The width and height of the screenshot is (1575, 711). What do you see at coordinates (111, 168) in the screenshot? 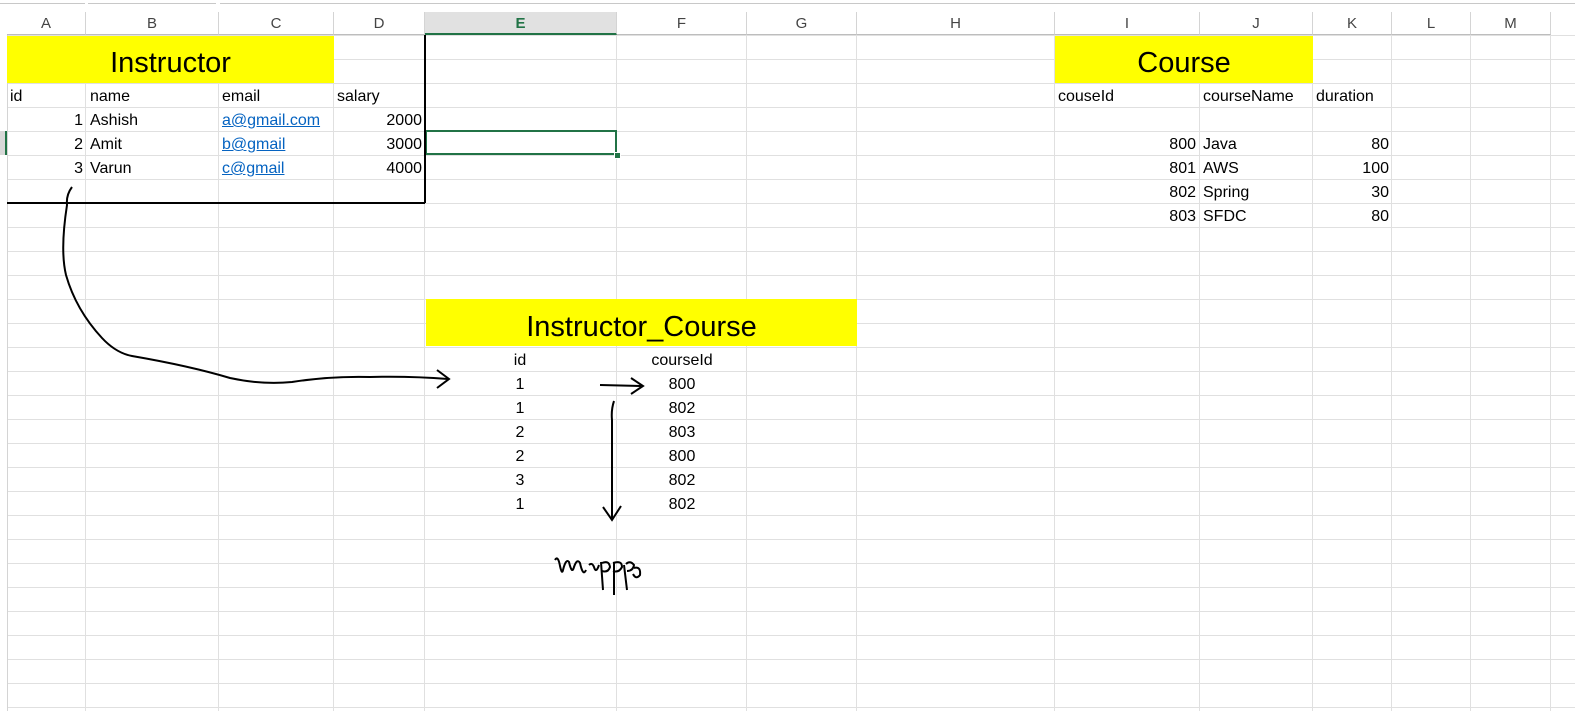
I see `instructor-name-cell: Varun` at bounding box center [111, 168].